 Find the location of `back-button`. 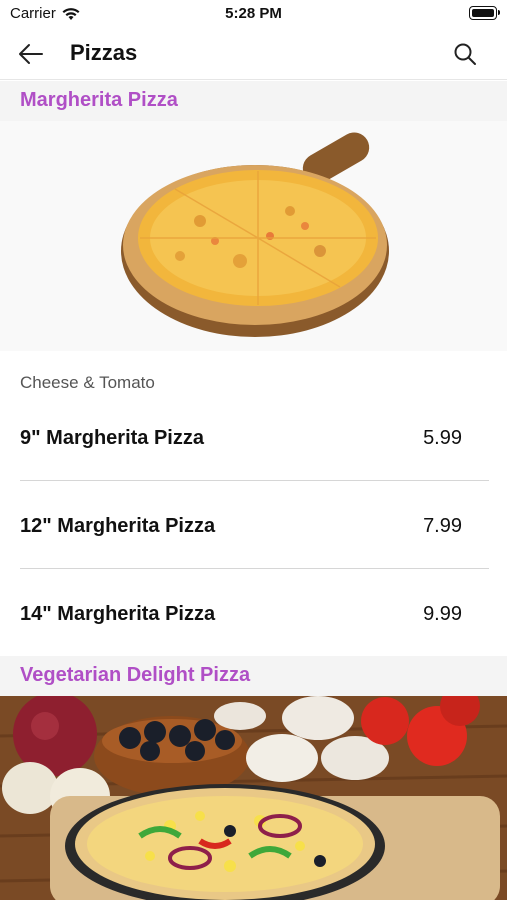

back-button is located at coordinates (31, 54).